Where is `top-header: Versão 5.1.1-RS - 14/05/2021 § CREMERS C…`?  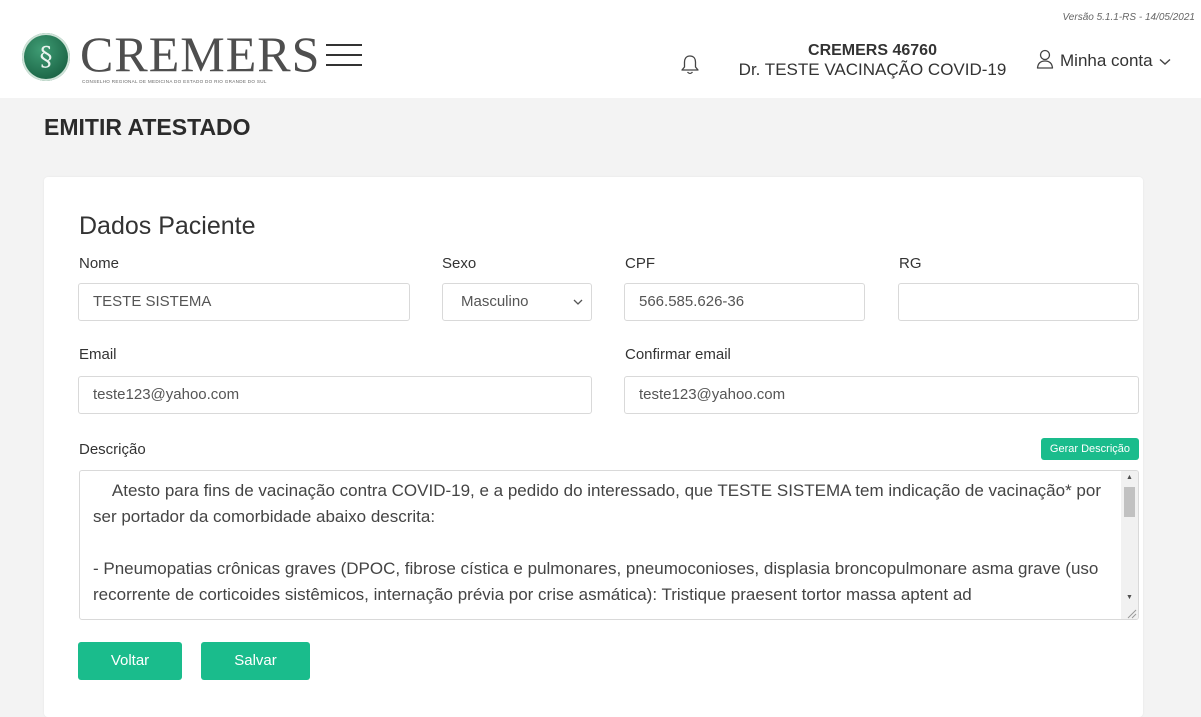 top-header: Versão 5.1.1-RS - 14/05/2021 § CREMERS C… is located at coordinates (600, 49).